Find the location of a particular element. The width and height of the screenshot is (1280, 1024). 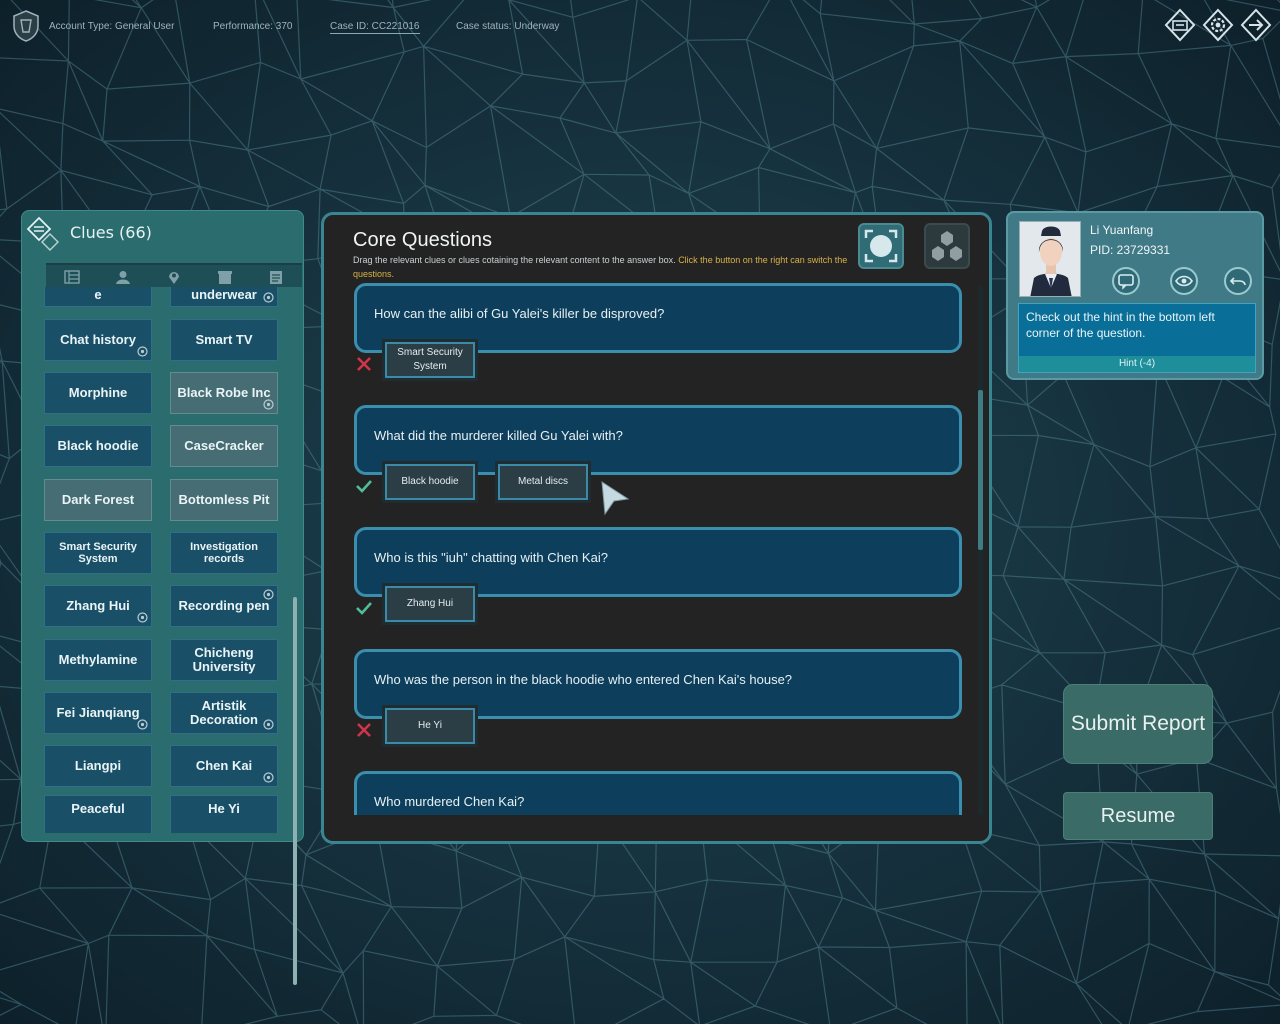

clue-card-smart-tv: Smart TV is located at coordinates (224, 340).